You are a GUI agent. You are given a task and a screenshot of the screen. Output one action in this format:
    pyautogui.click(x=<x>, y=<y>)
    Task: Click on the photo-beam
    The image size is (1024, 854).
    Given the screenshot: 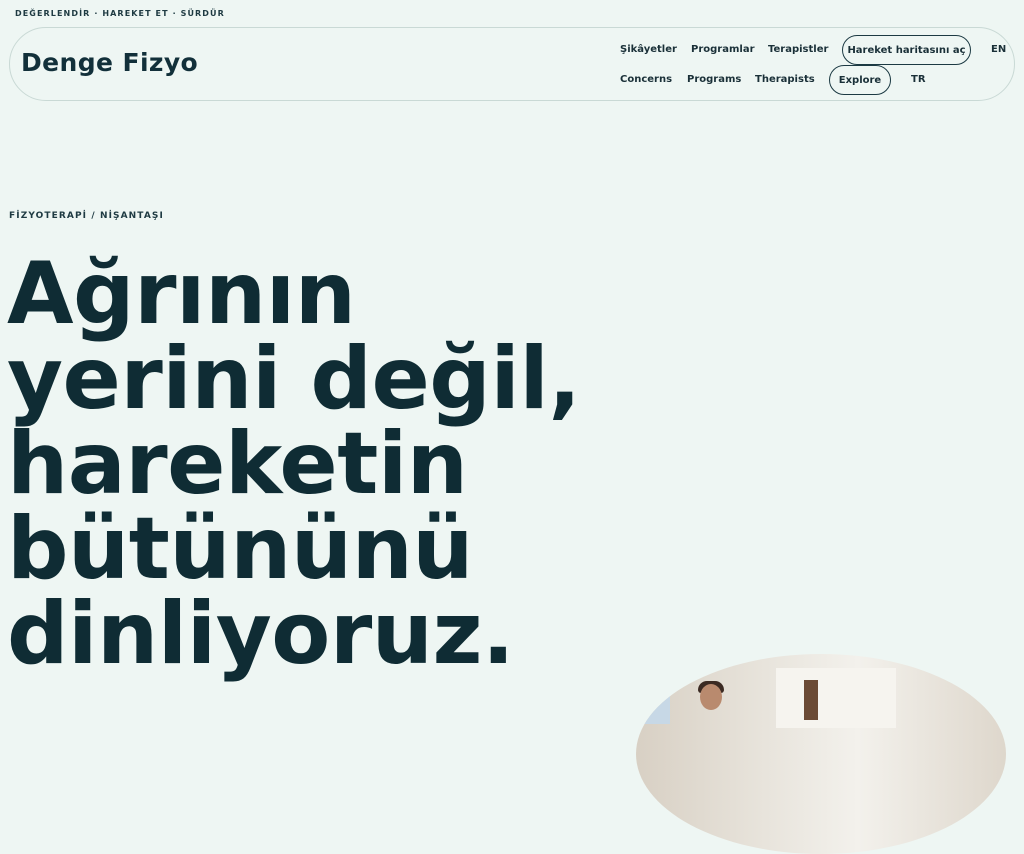 What is the action you would take?
    pyautogui.click(x=811, y=700)
    